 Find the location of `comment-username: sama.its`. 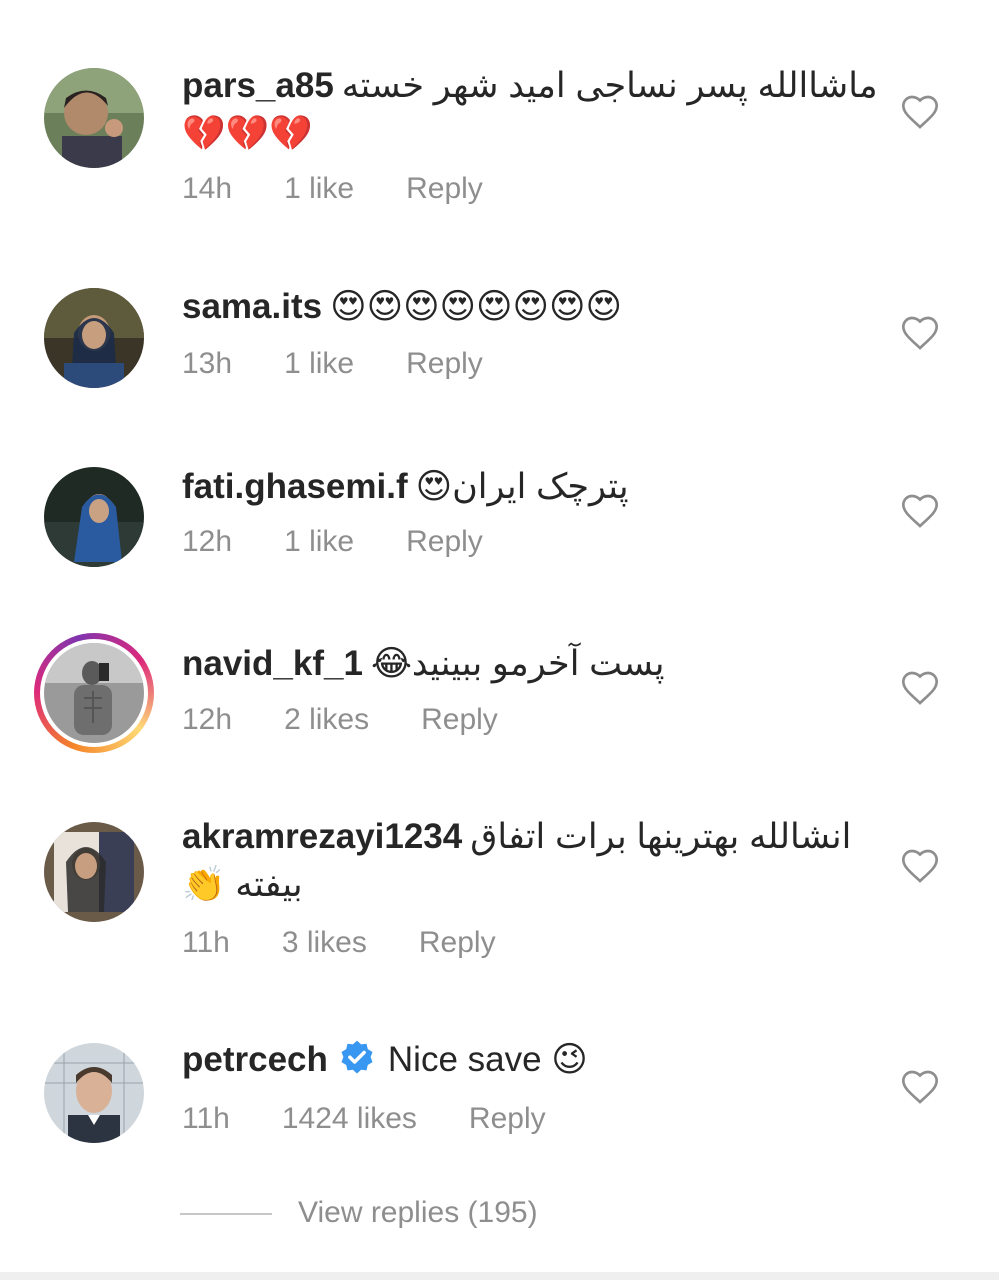

comment-username: sama.its is located at coordinates (252, 306).